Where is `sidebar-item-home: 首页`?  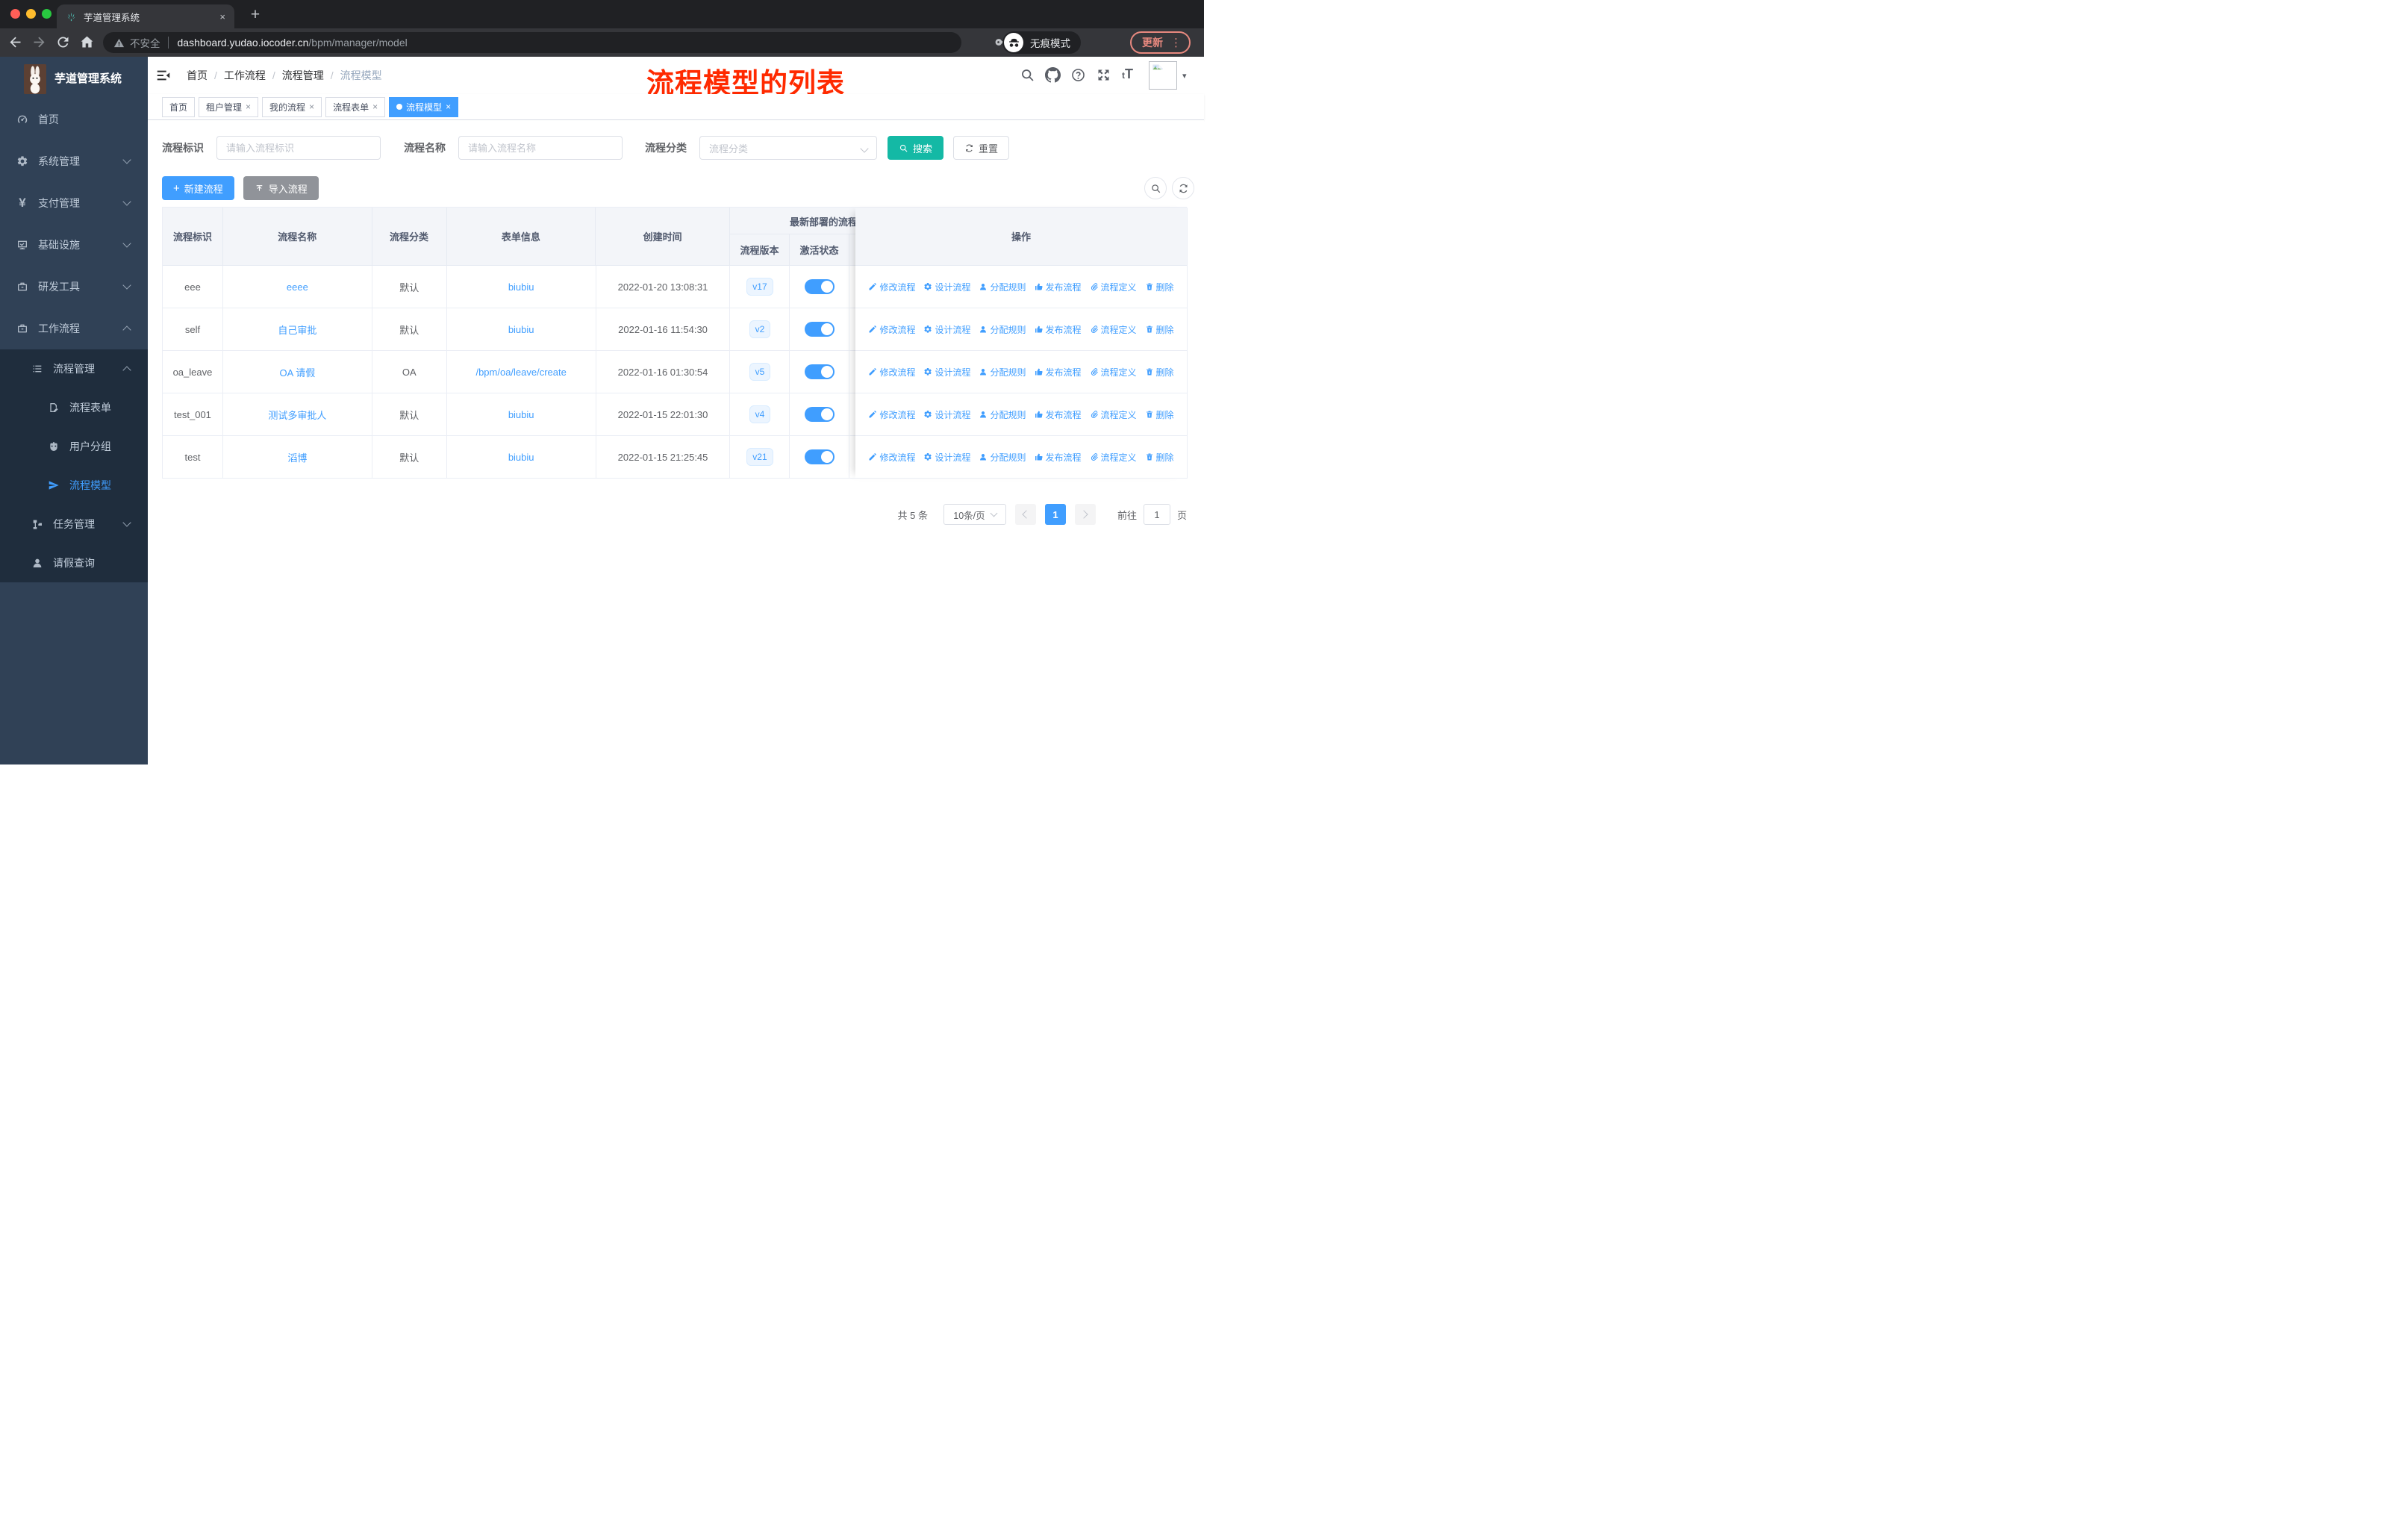
sidebar-item-home: 首页 is located at coordinates (74, 119).